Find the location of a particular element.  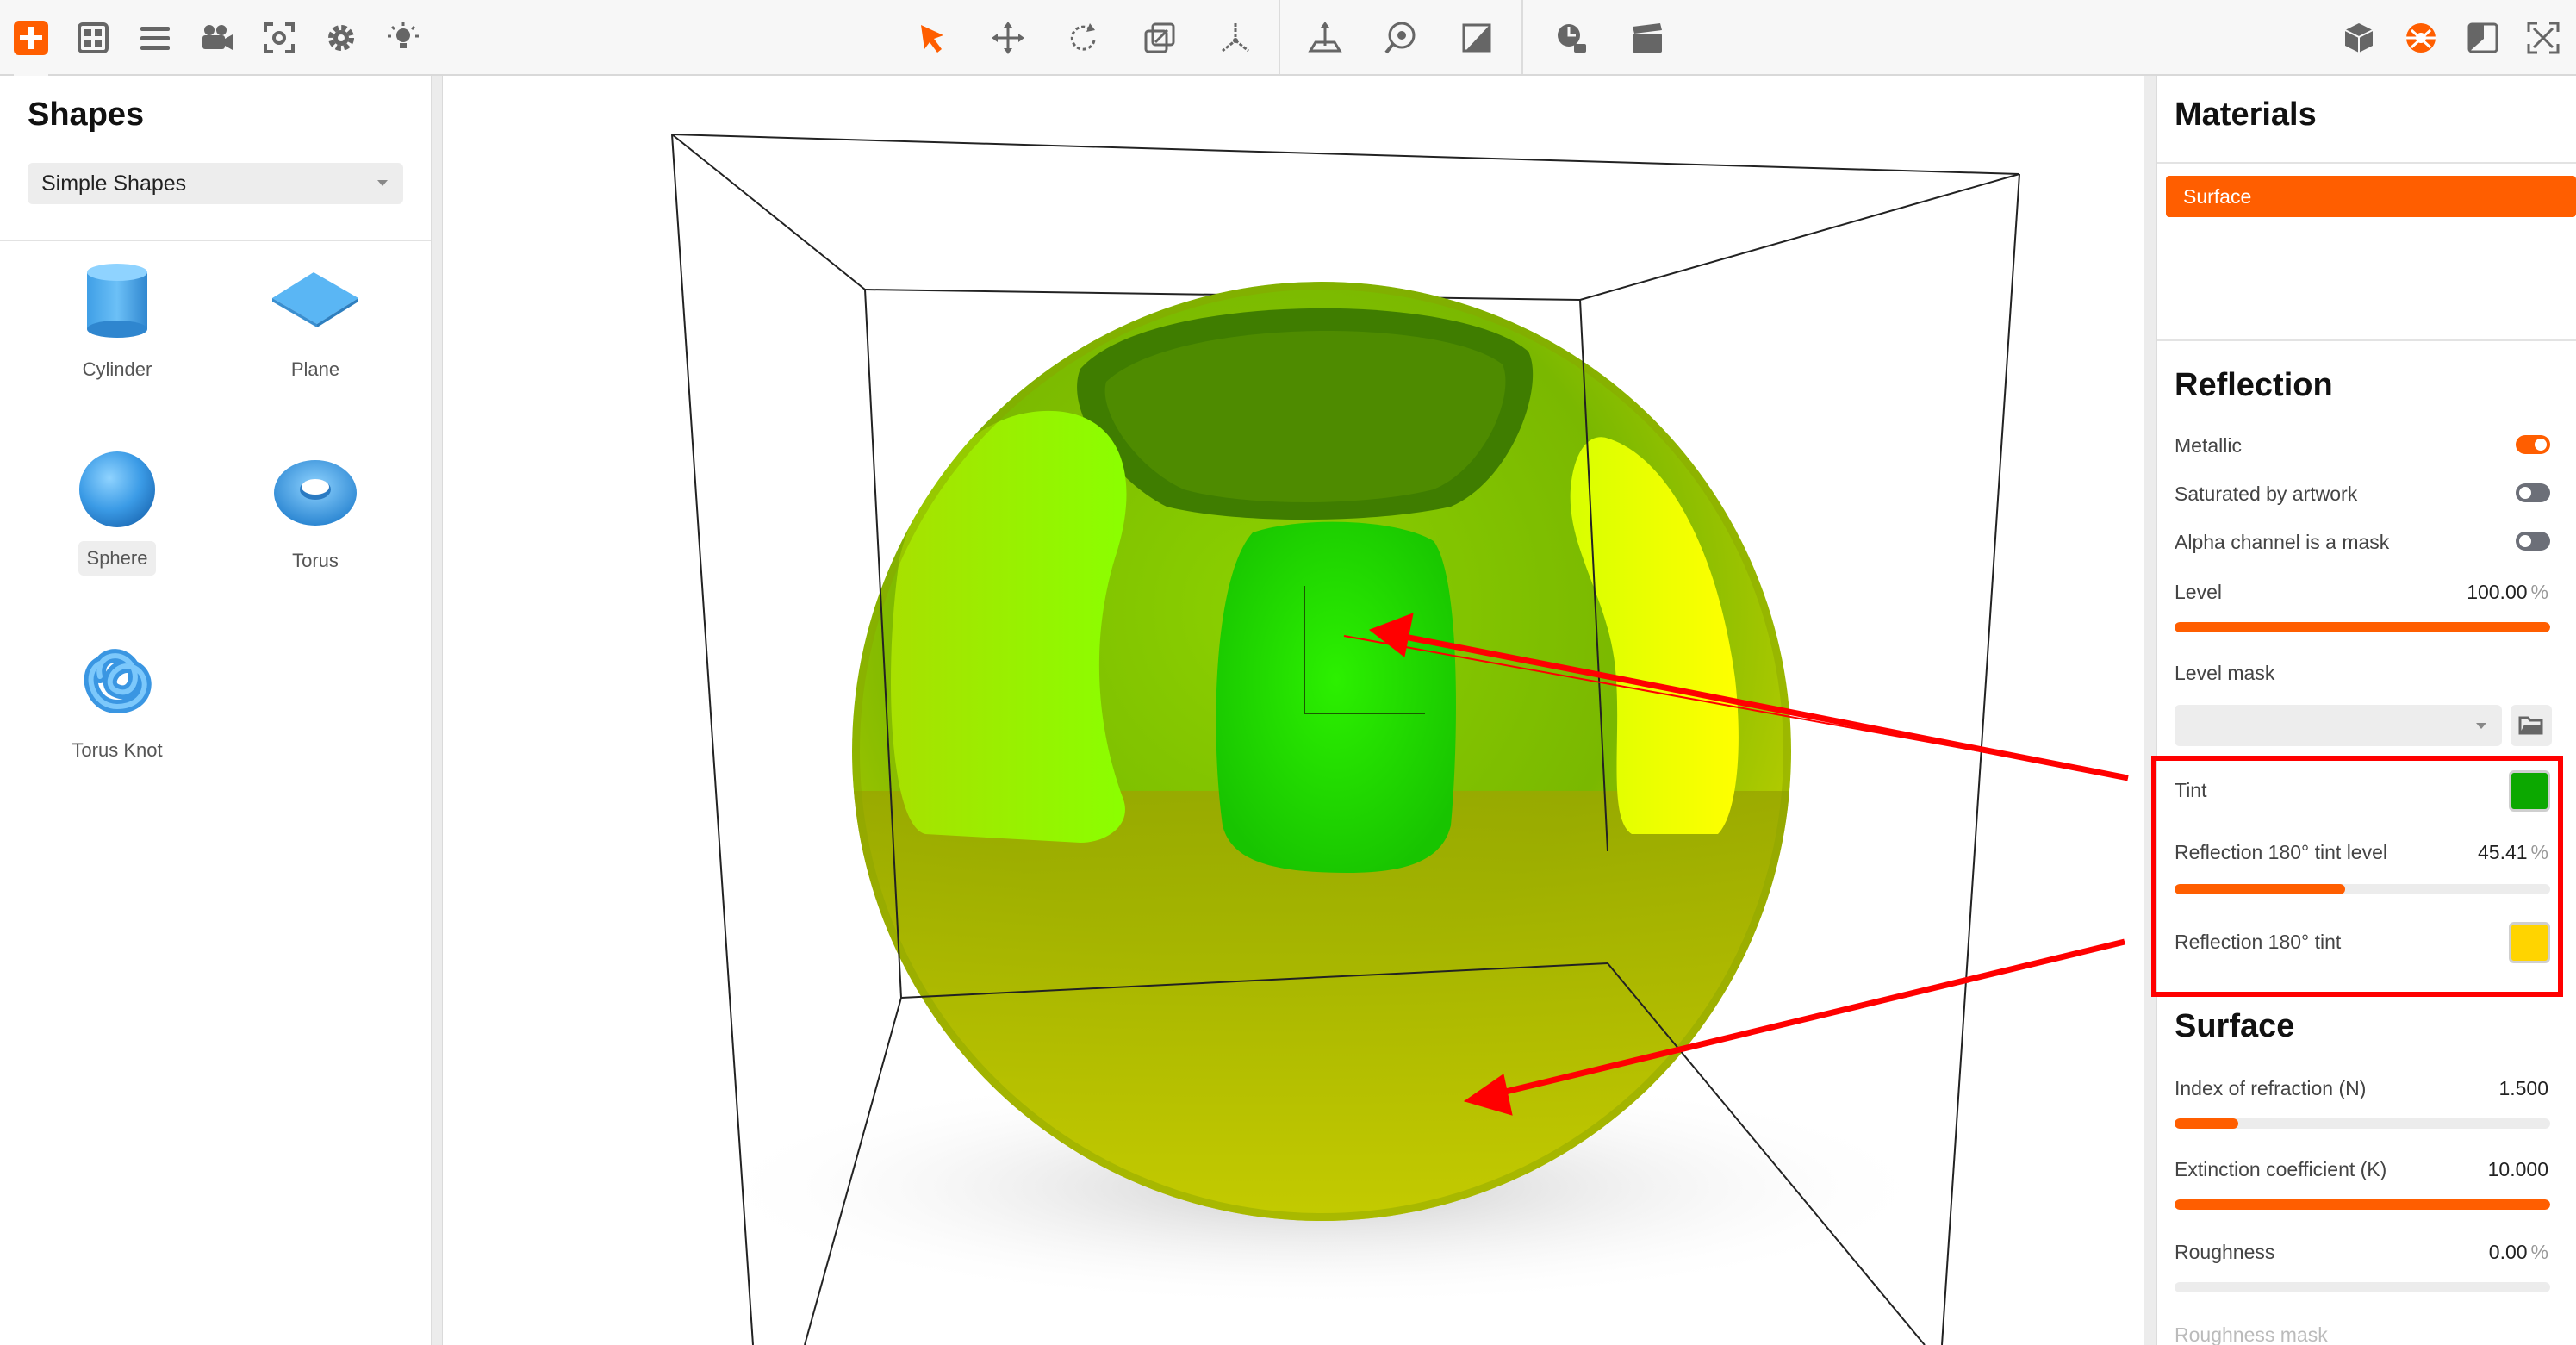

tint180-level-slider is located at coordinates (2362, 889).